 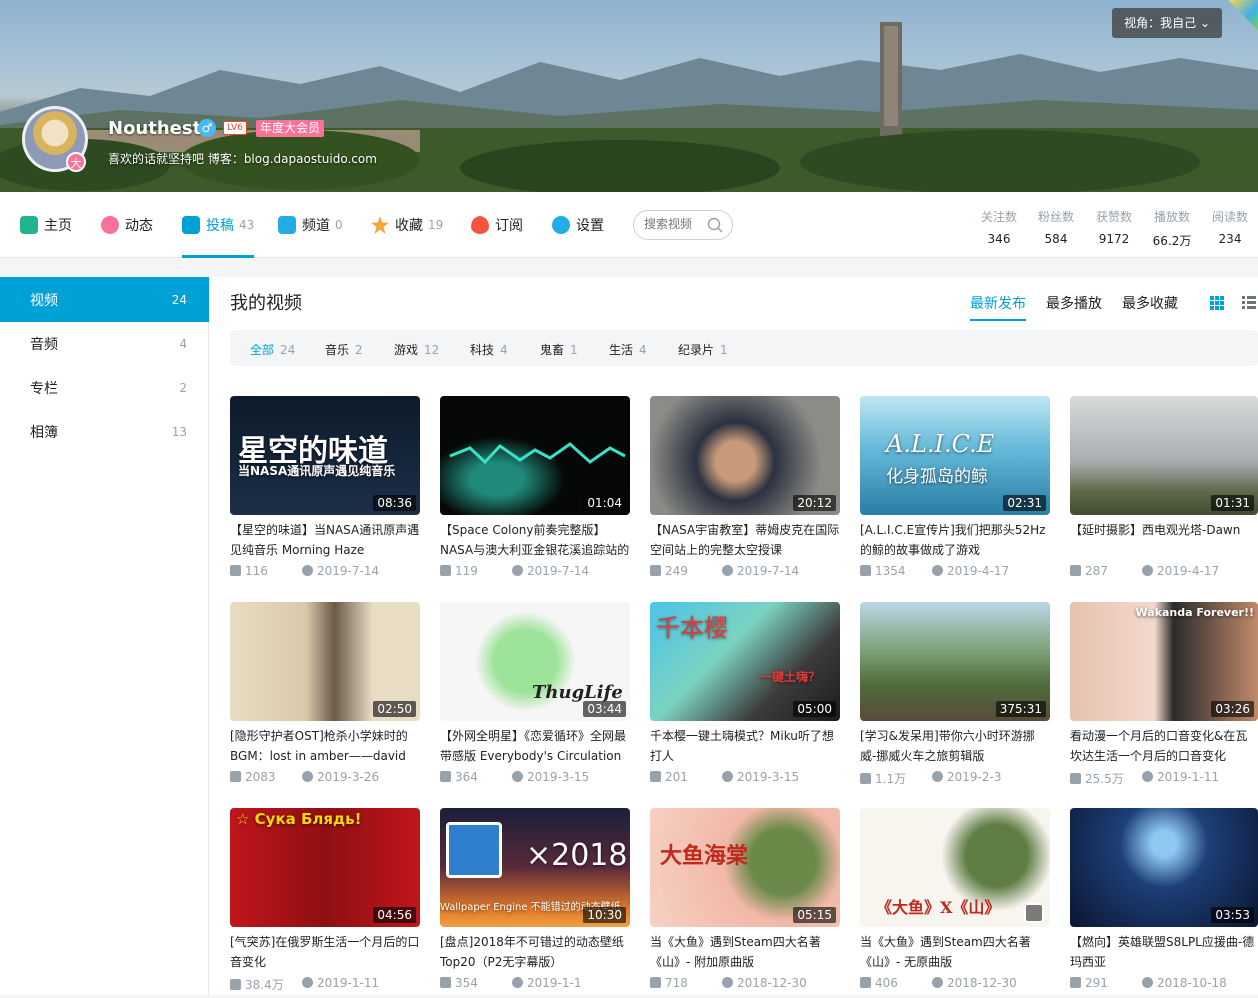 What do you see at coordinates (104, 343) in the screenshot?
I see `sidebar-item-audio: 音频 4` at bounding box center [104, 343].